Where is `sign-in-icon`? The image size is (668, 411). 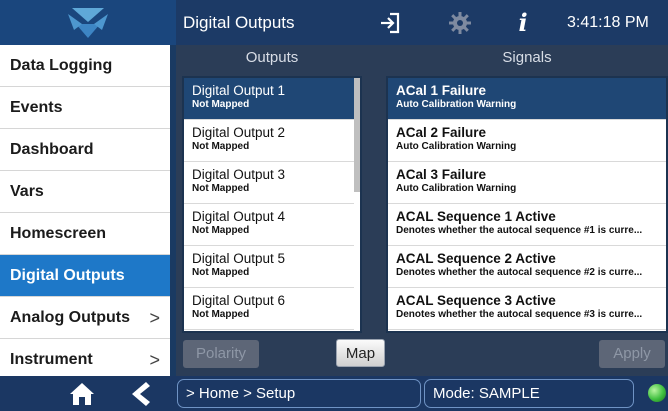 sign-in-icon is located at coordinates (390, 22).